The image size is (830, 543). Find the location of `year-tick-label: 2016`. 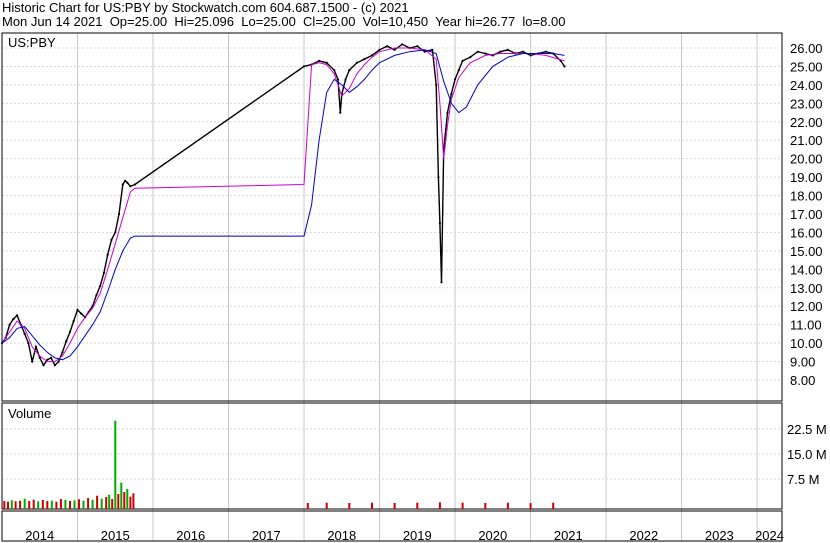

year-tick-label: 2016 is located at coordinates (190, 535).